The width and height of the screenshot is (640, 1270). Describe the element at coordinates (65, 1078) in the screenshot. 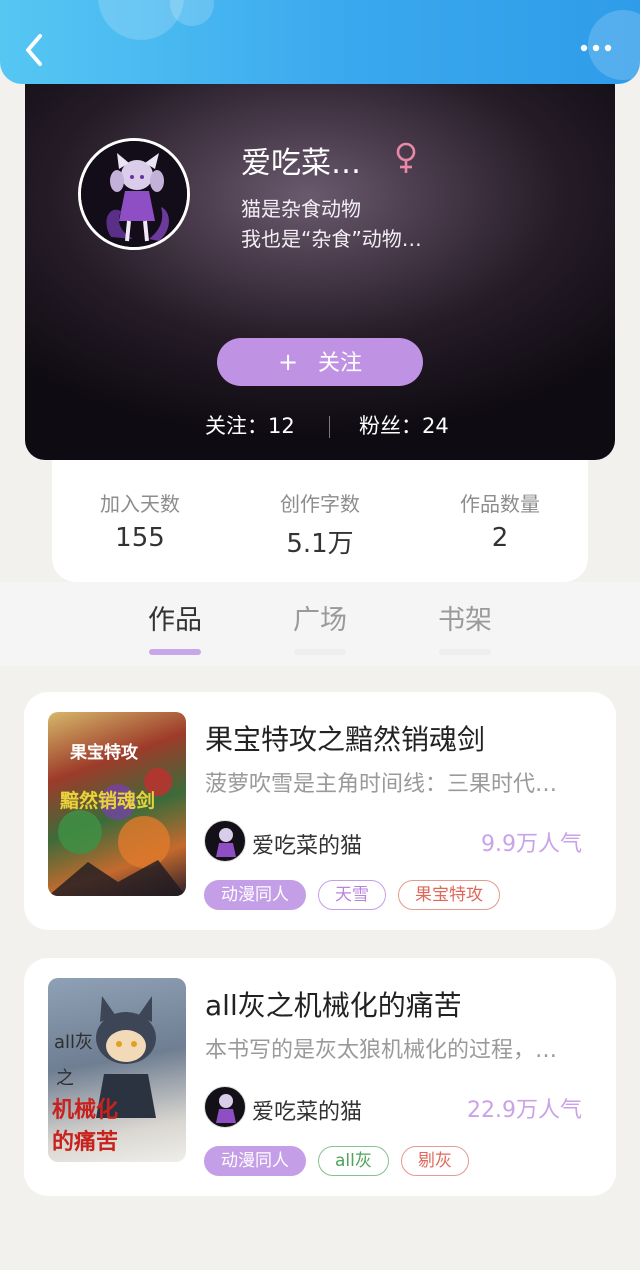

I see `cover-title: 之` at that location.